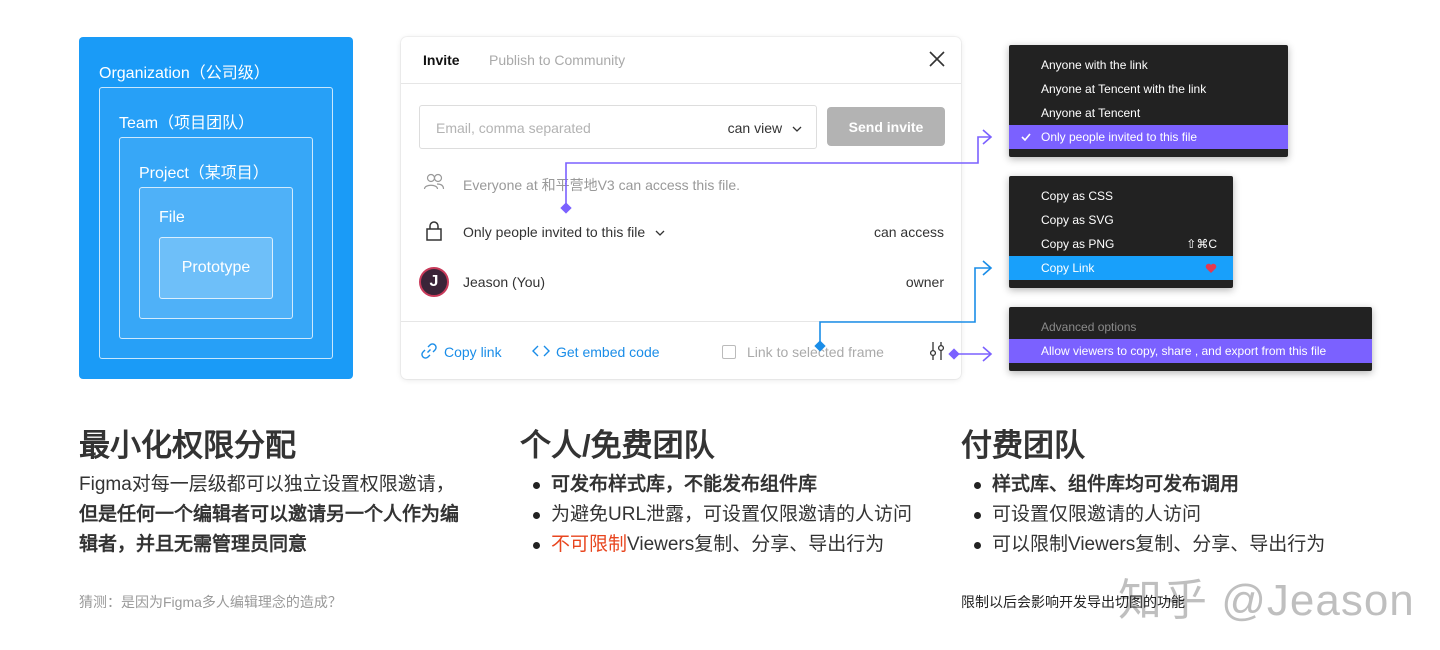 Image resolution: width=1440 pixels, height=650 pixels. I want to click on list-item: 可以限制Viewers复制、分享、导出行为, so click(1147, 545).